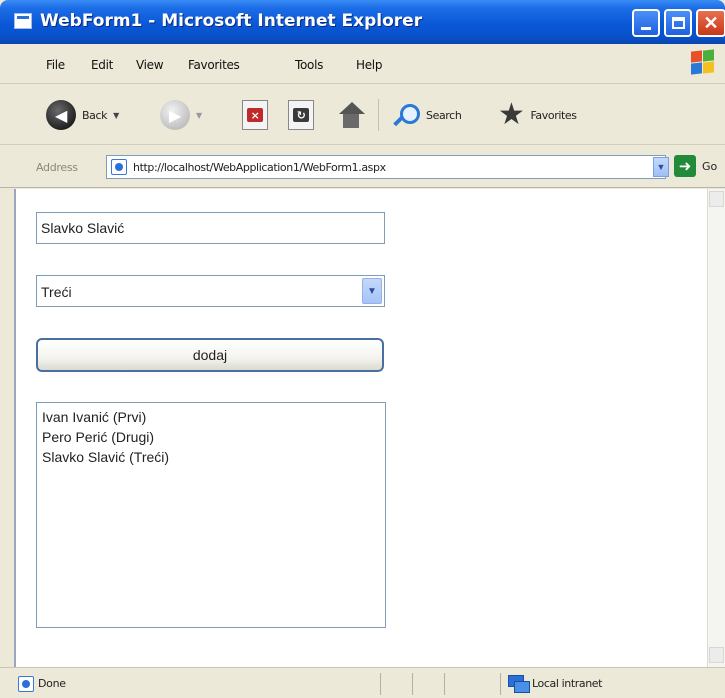  I want to click on address-dropdown-icon: ▼, so click(661, 167).